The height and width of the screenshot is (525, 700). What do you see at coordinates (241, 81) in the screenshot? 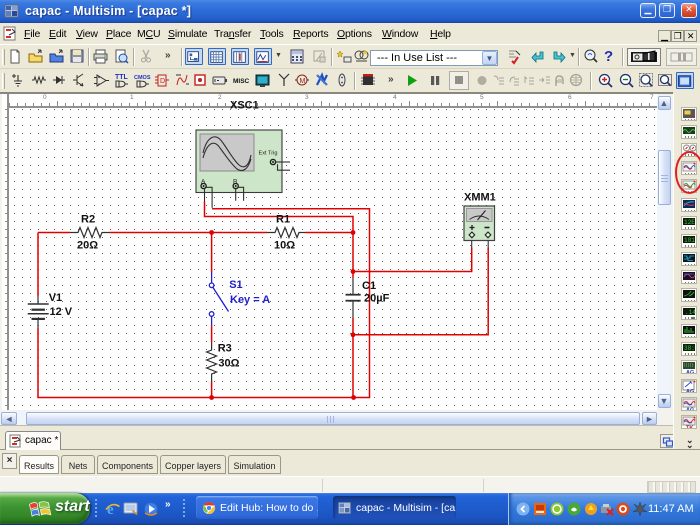
I see `svg-text: MISC` at bounding box center [241, 81].